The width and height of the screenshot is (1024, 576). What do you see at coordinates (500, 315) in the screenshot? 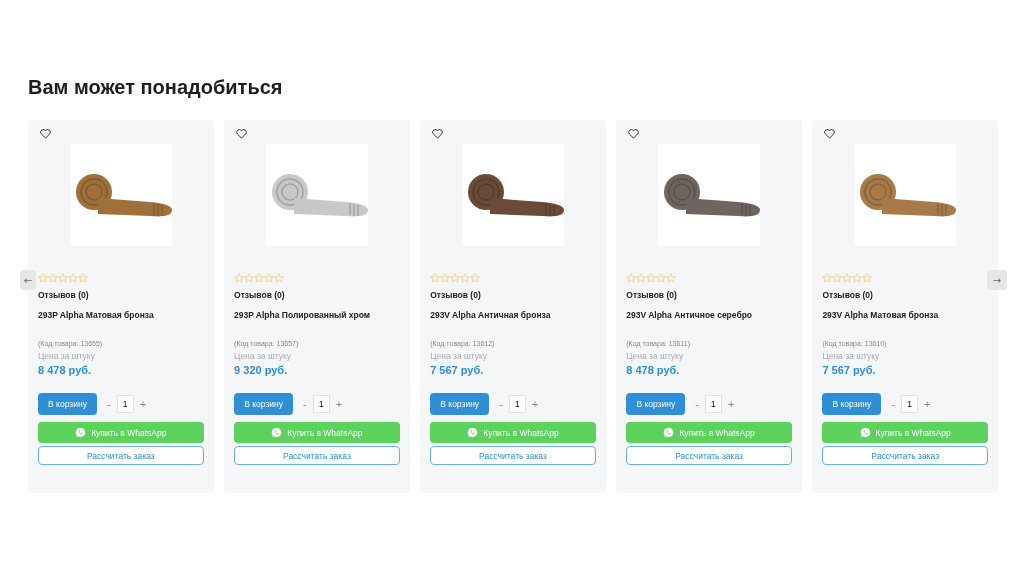
I see `product-name: 293V Alpha Античная бронза` at bounding box center [500, 315].